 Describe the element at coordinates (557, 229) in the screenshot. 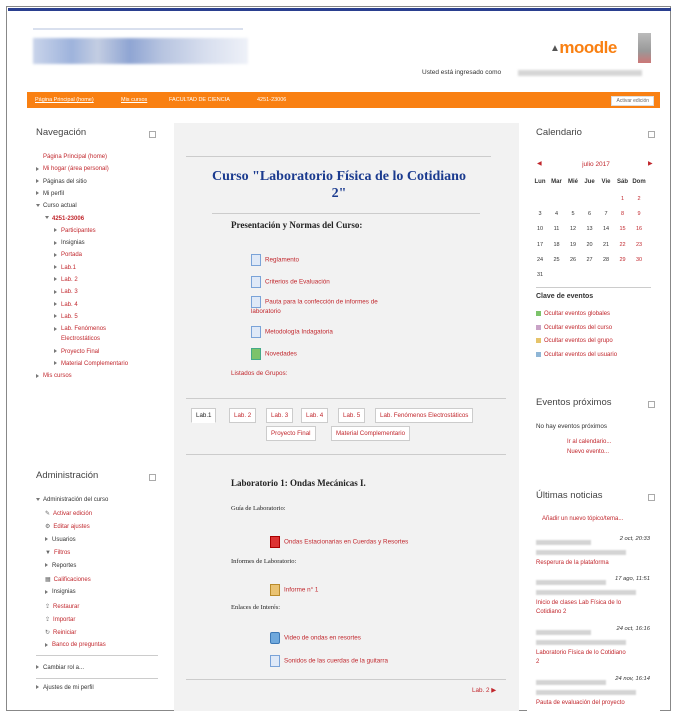

I see `calendar-day: 11` at that location.